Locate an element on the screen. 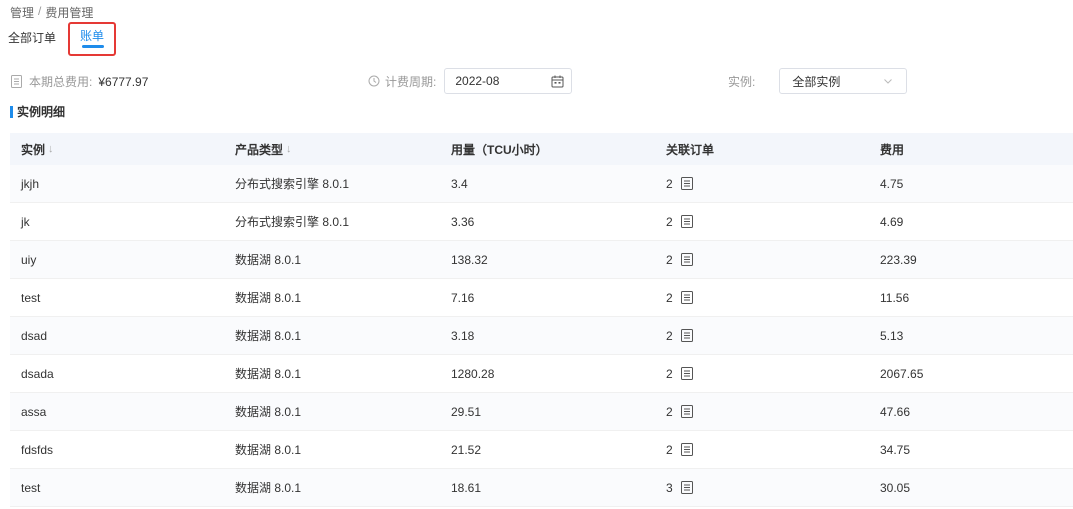 The image size is (1073, 509). cell-usage-text: 3.36 is located at coordinates (463, 221).